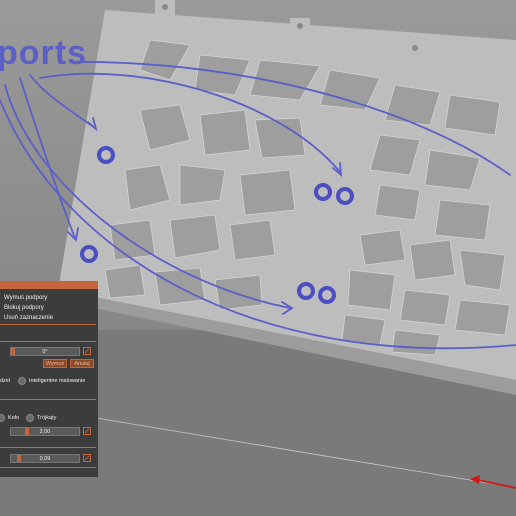 The image size is (516, 516). What do you see at coordinates (82, 363) in the screenshot?
I see `cancel-button: Anuluj` at bounding box center [82, 363].